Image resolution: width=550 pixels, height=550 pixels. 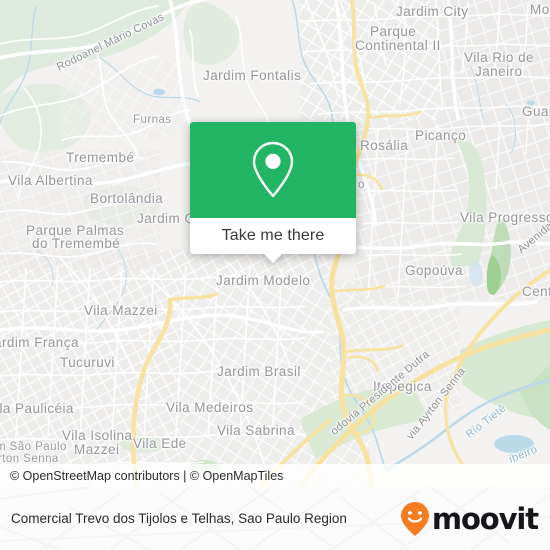 What do you see at coordinates (485, 518) in the screenshot?
I see `moovit-wordmark: moovit` at bounding box center [485, 518].